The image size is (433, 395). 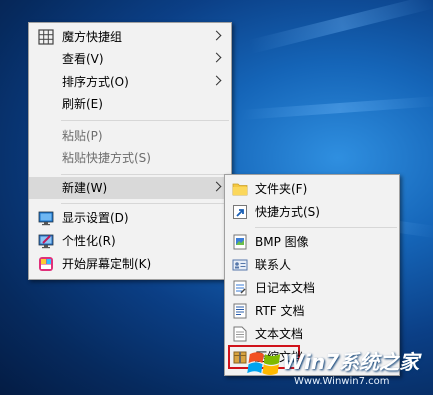 I want to click on menu-item-label: 粘贴快捷方式(S), so click(x=106, y=158).